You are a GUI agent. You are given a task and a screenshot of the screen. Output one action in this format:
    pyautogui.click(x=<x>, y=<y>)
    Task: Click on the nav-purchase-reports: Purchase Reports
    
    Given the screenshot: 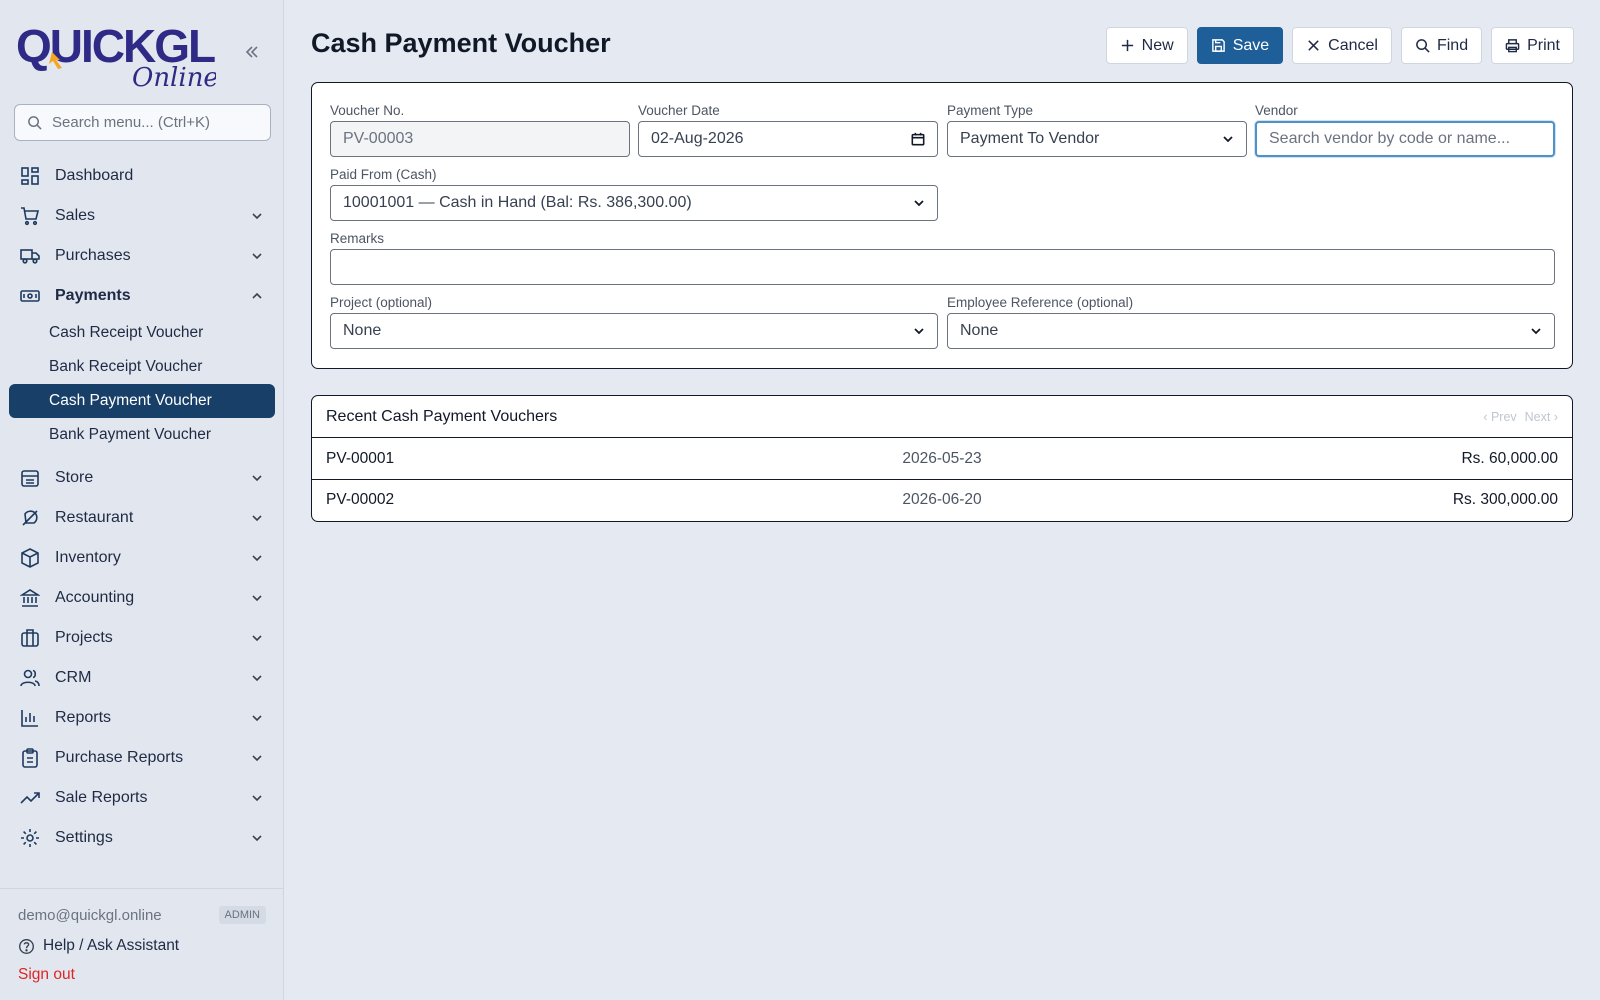 What is the action you would take?
    pyautogui.click(x=142, y=758)
    